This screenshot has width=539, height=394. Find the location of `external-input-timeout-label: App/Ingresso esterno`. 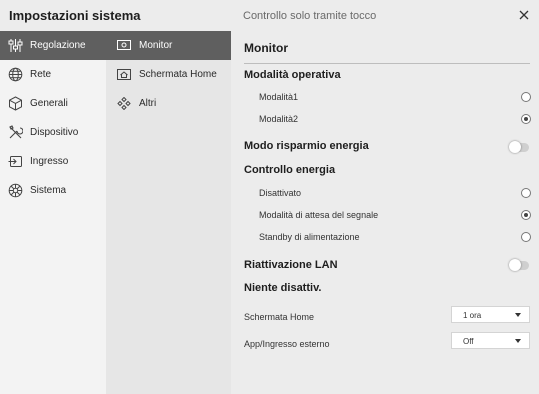

external-input-timeout-label: App/Ingresso esterno is located at coordinates (287, 344).